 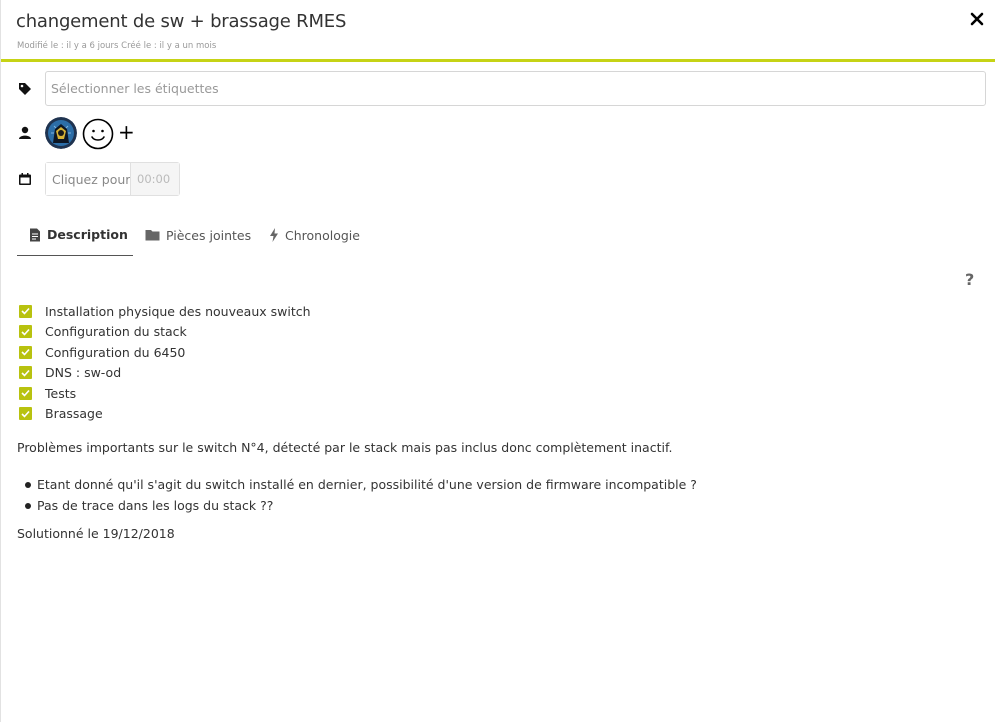 I want to click on resolution-note: Solutionné le 19/12/2018, so click(x=96, y=533).